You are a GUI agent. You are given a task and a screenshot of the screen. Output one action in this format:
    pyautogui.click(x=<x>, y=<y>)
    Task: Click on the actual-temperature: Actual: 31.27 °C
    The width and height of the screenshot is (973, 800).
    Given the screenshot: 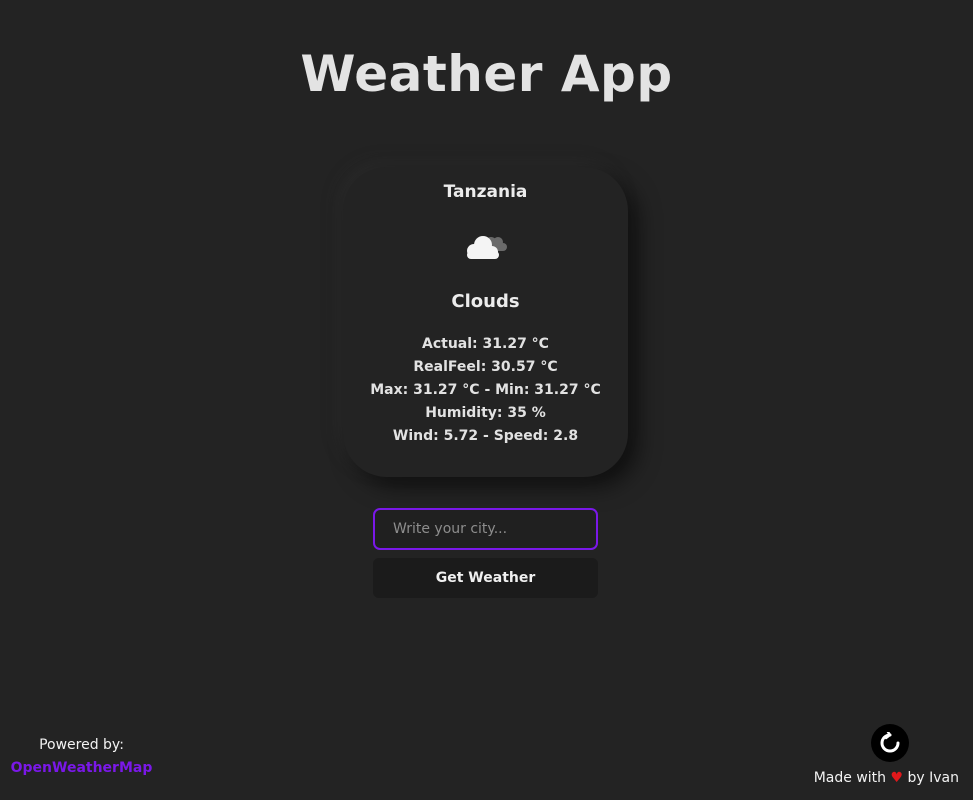 What is the action you would take?
    pyautogui.click(x=485, y=344)
    